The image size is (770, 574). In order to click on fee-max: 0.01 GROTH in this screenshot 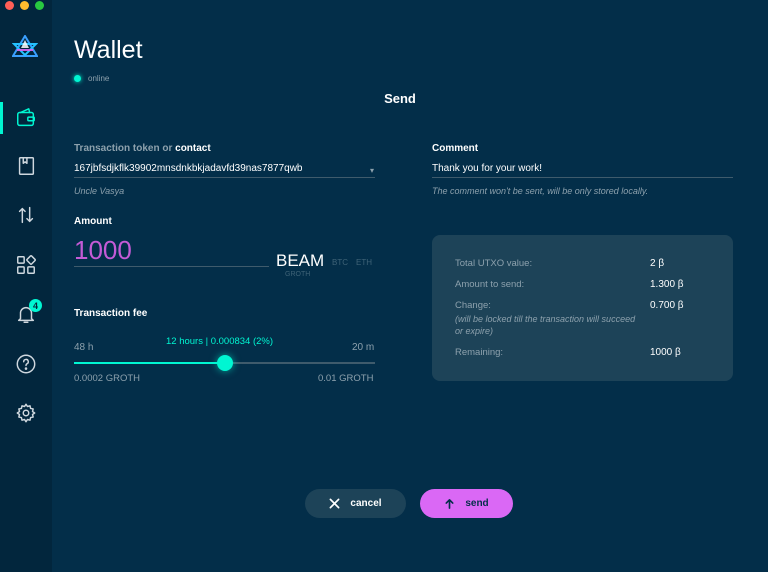, I will do `click(346, 378)`.